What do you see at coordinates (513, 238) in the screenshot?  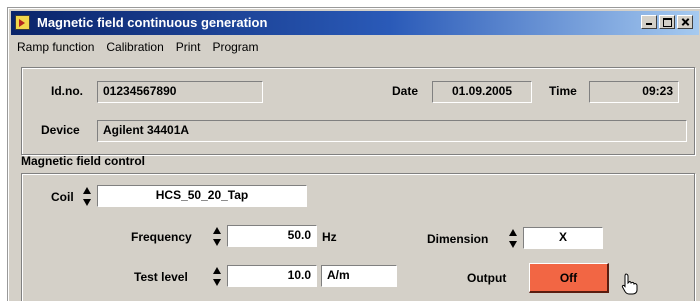 I see `dimension-spinner` at bounding box center [513, 238].